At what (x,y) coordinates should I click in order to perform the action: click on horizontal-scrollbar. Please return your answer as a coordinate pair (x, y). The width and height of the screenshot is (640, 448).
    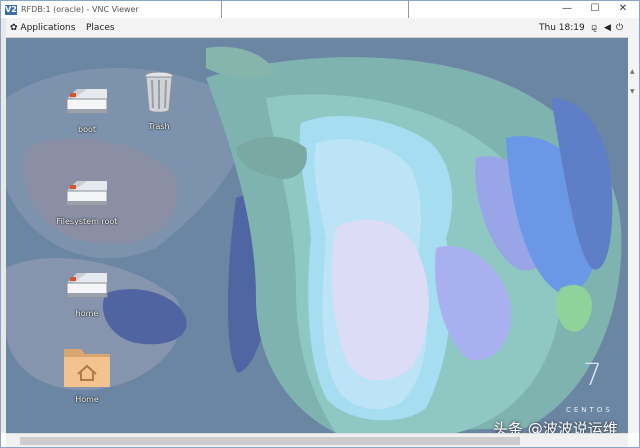
    Looking at the image, I should click on (317, 440).